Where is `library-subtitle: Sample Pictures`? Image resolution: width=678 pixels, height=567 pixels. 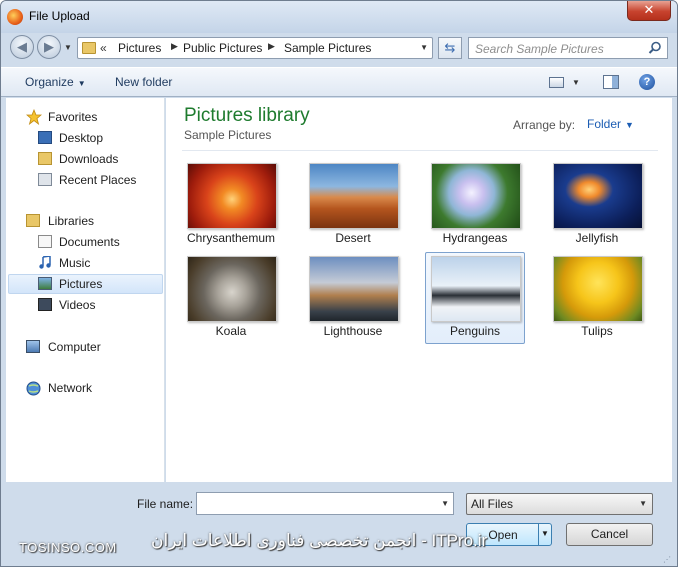
library-subtitle: Sample Pictures is located at coordinates (228, 135).